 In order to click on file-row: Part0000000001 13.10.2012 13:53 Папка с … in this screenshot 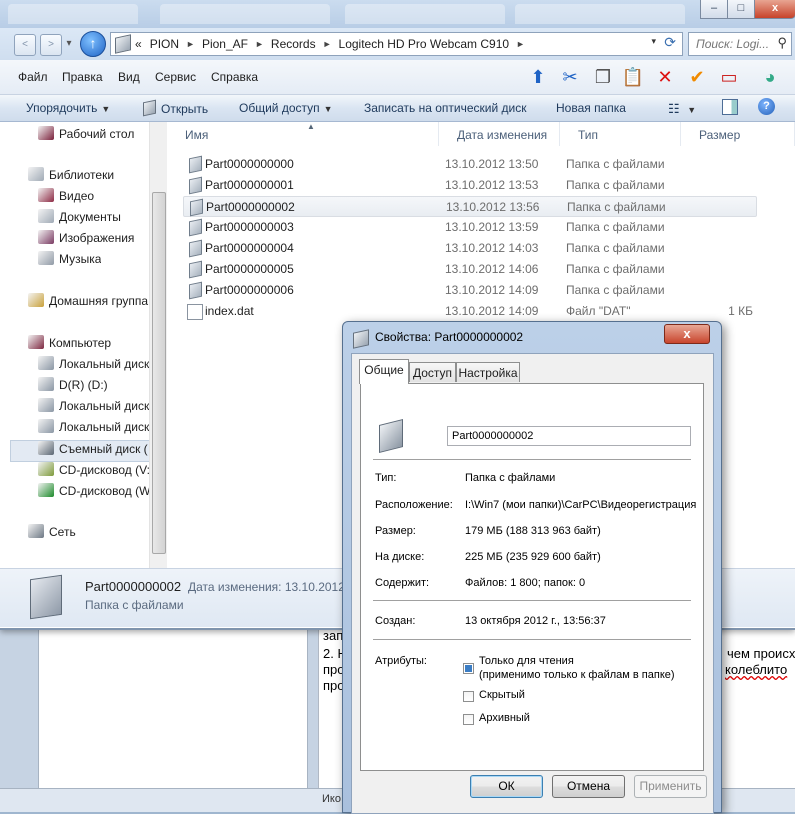, I will do `click(470, 185)`.